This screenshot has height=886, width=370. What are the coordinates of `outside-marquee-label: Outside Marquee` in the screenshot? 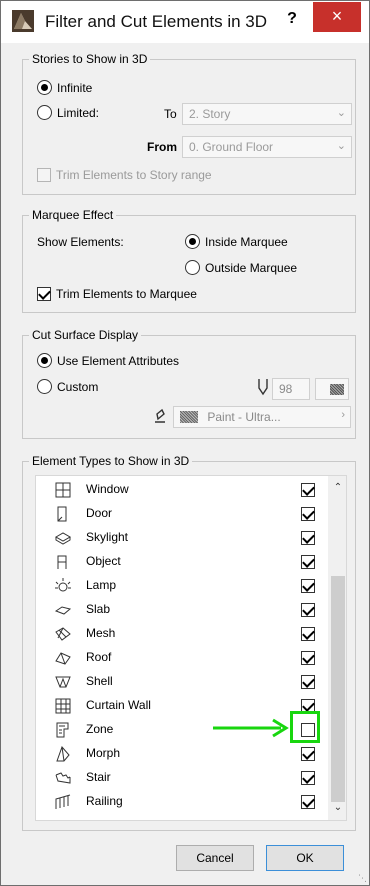 It's located at (251, 267).